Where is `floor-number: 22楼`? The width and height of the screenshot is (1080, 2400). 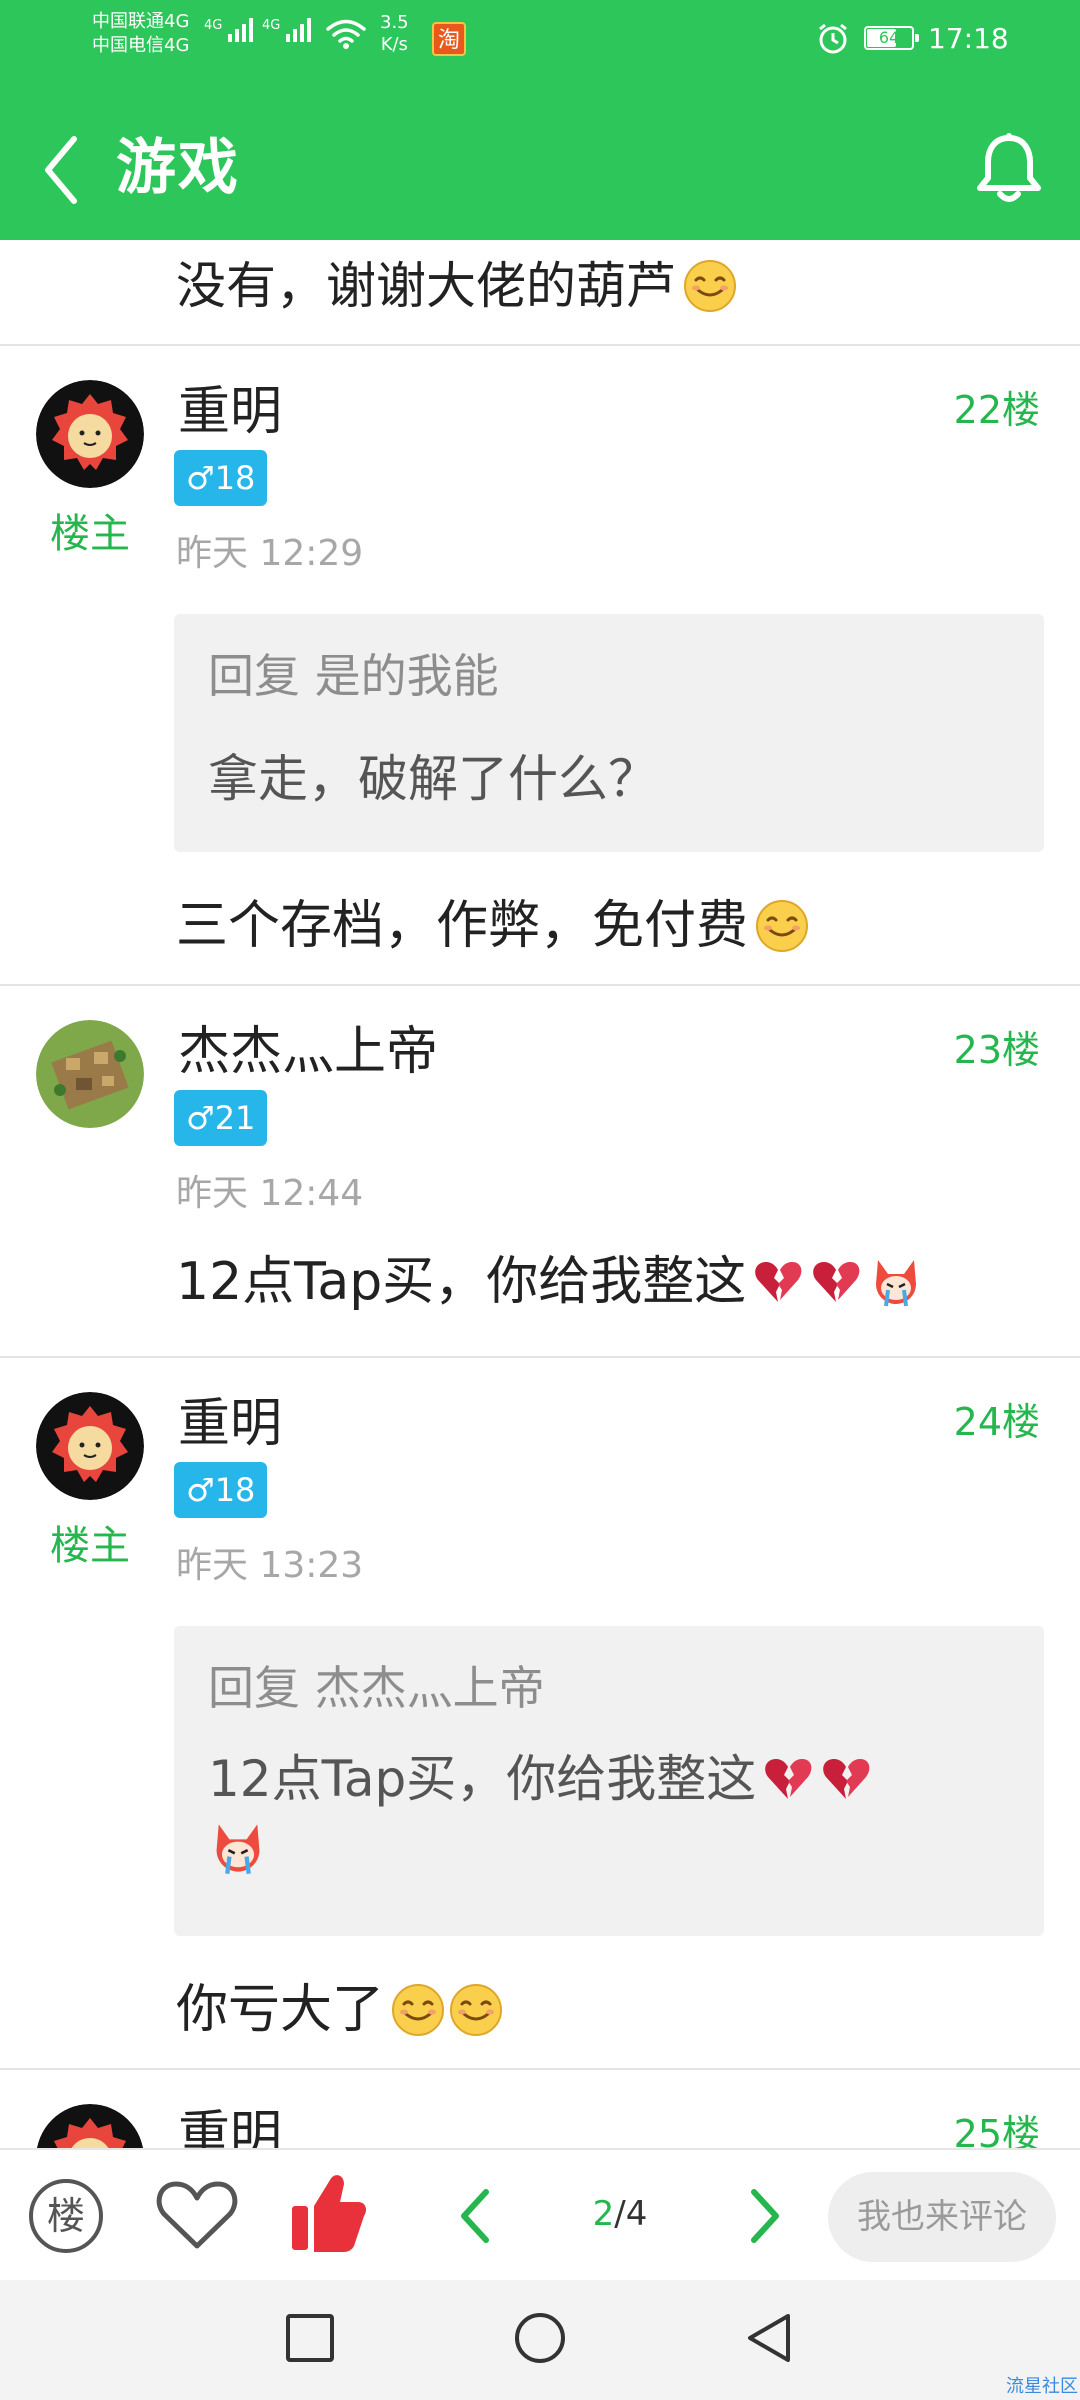
floor-number: 22楼 is located at coordinates (996, 410).